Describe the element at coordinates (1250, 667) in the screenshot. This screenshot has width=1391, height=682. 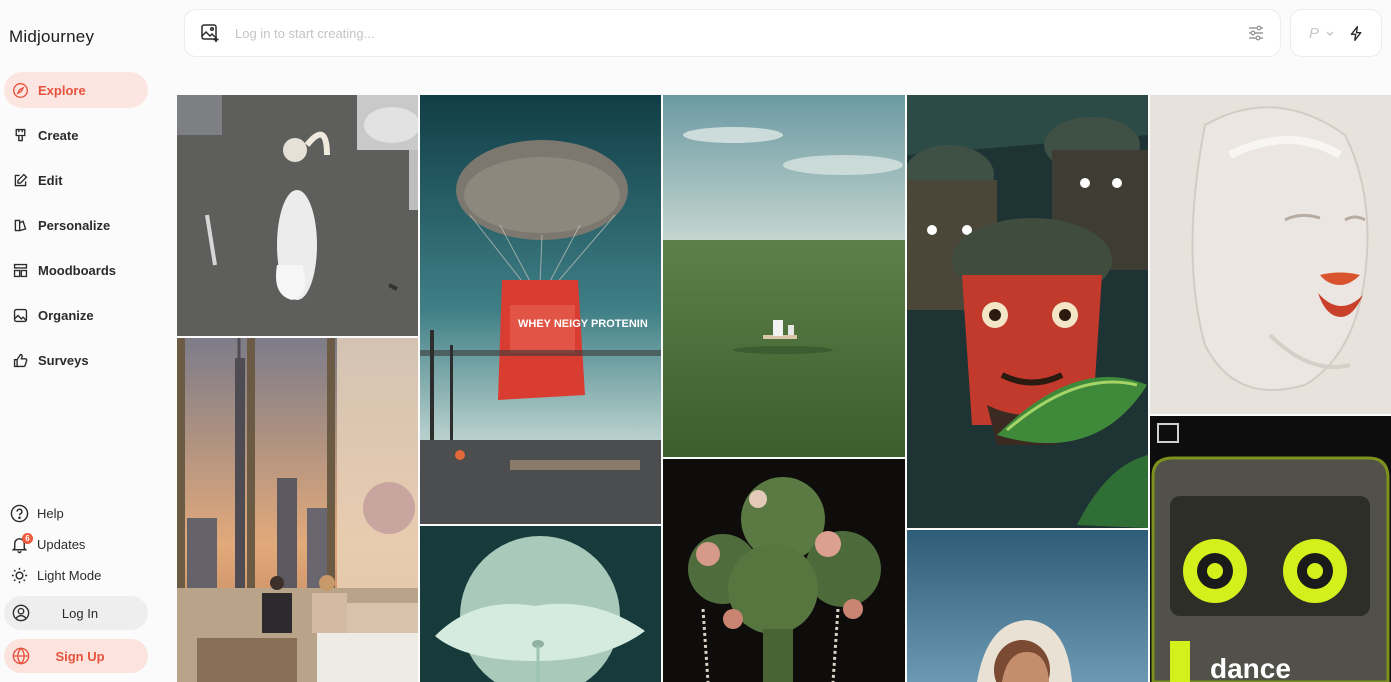
I see `tile-caption: dance` at that location.